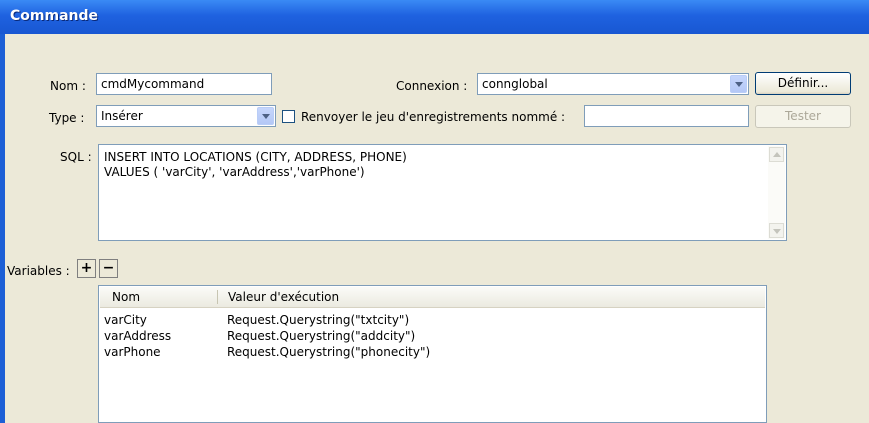 This screenshot has width=869, height=423. I want to click on type-select: Insérer, so click(186, 116).